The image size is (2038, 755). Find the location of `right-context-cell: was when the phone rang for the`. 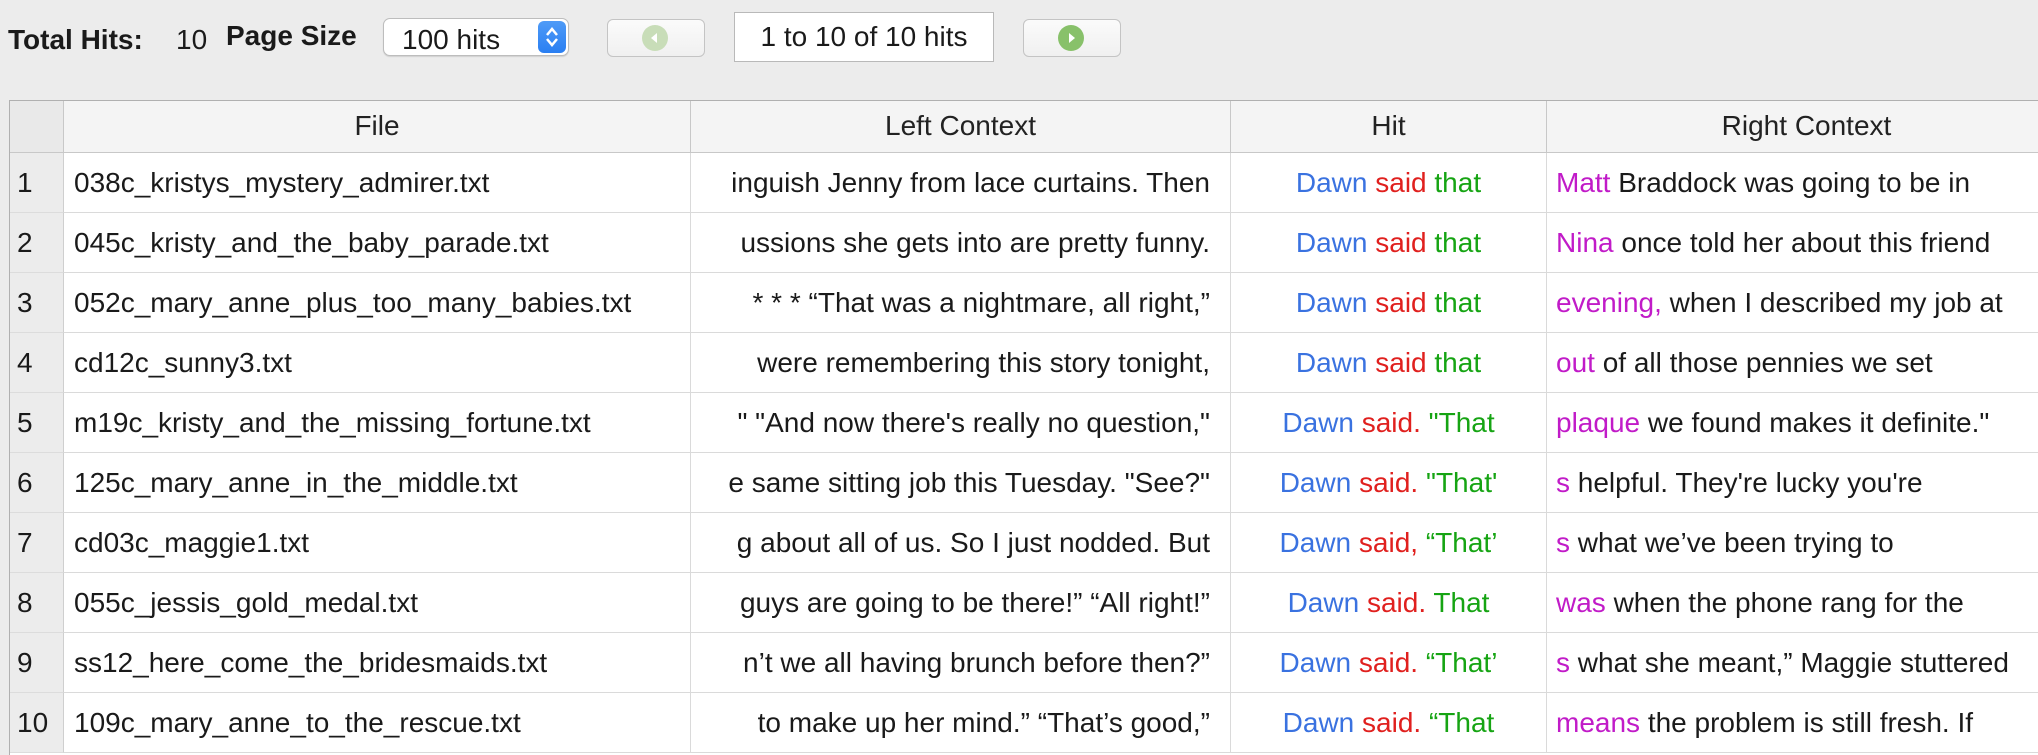

right-context-cell: was when the phone rang for the is located at coordinates (1792, 603).